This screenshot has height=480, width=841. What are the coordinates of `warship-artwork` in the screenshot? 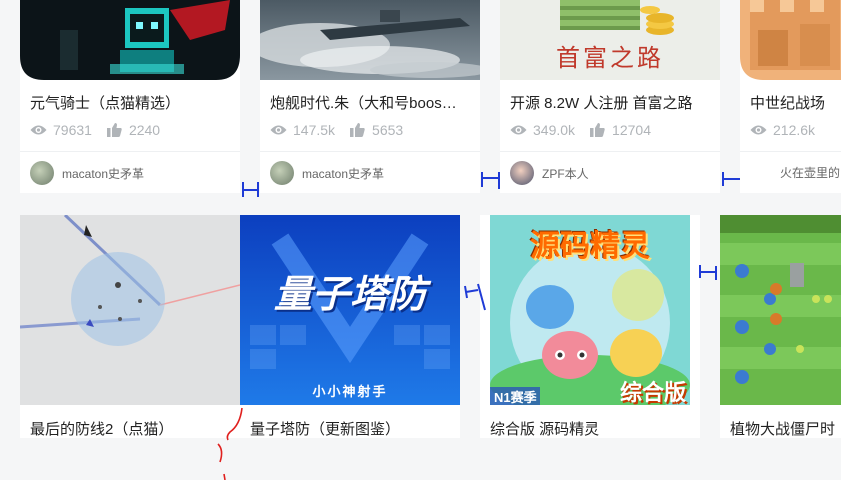 It's located at (370, 40).